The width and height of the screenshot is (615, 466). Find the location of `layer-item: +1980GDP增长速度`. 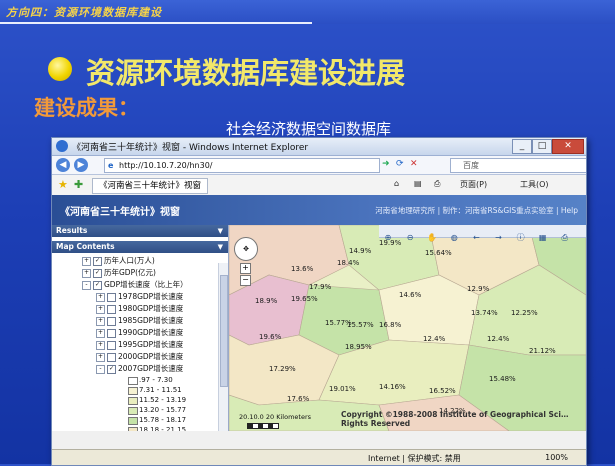

layer-item: +1980GDP增长速度 is located at coordinates (140, 309).